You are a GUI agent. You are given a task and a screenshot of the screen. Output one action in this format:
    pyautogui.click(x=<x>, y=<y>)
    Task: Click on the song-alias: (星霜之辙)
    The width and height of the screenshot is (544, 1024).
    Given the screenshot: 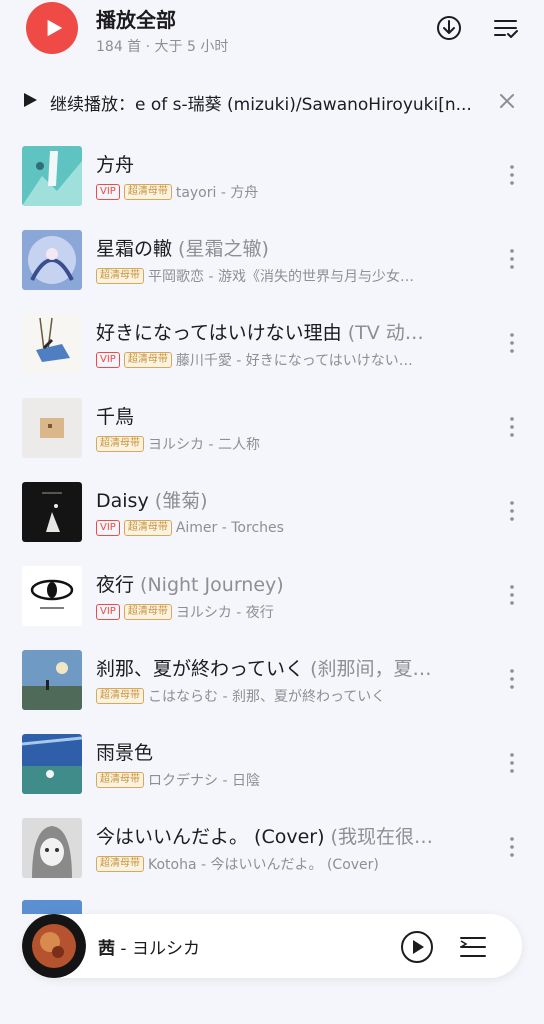 What is the action you would take?
    pyautogui.click(x=220, y=249)
    